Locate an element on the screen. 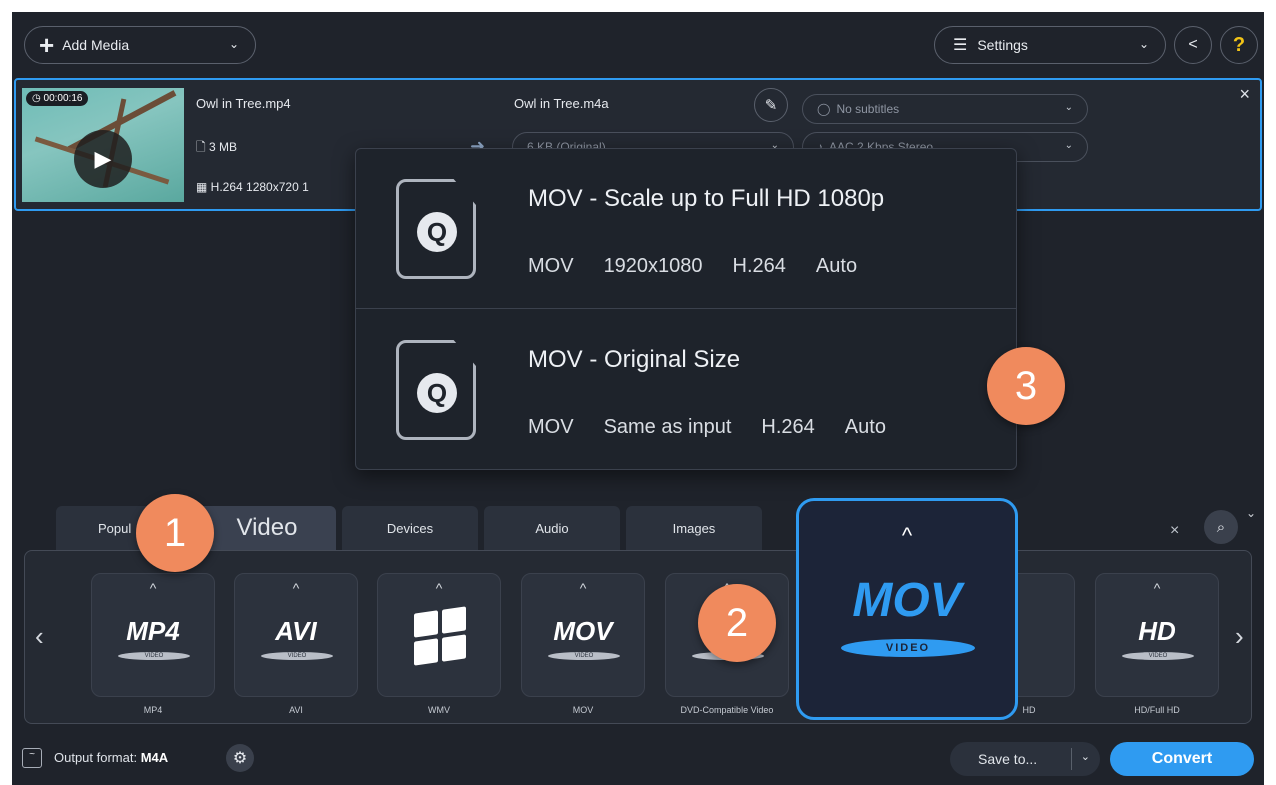 This screenshot has height=785, width=1276. video-thumbnail: ◷ 00:00:16 ▶ is located at coordinates (103, 145).